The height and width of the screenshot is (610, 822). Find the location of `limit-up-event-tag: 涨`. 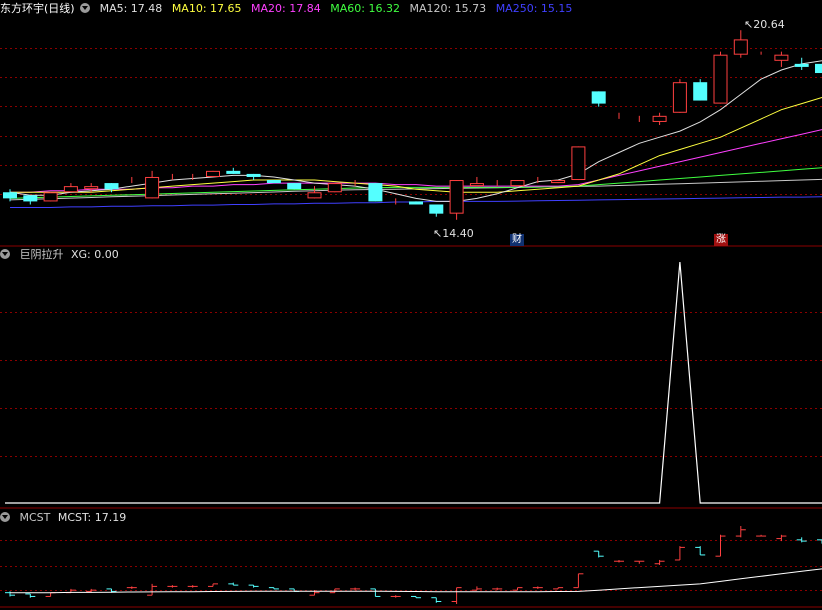

limit-up-event-tag: 涨 is located at coordinates (721, 240).